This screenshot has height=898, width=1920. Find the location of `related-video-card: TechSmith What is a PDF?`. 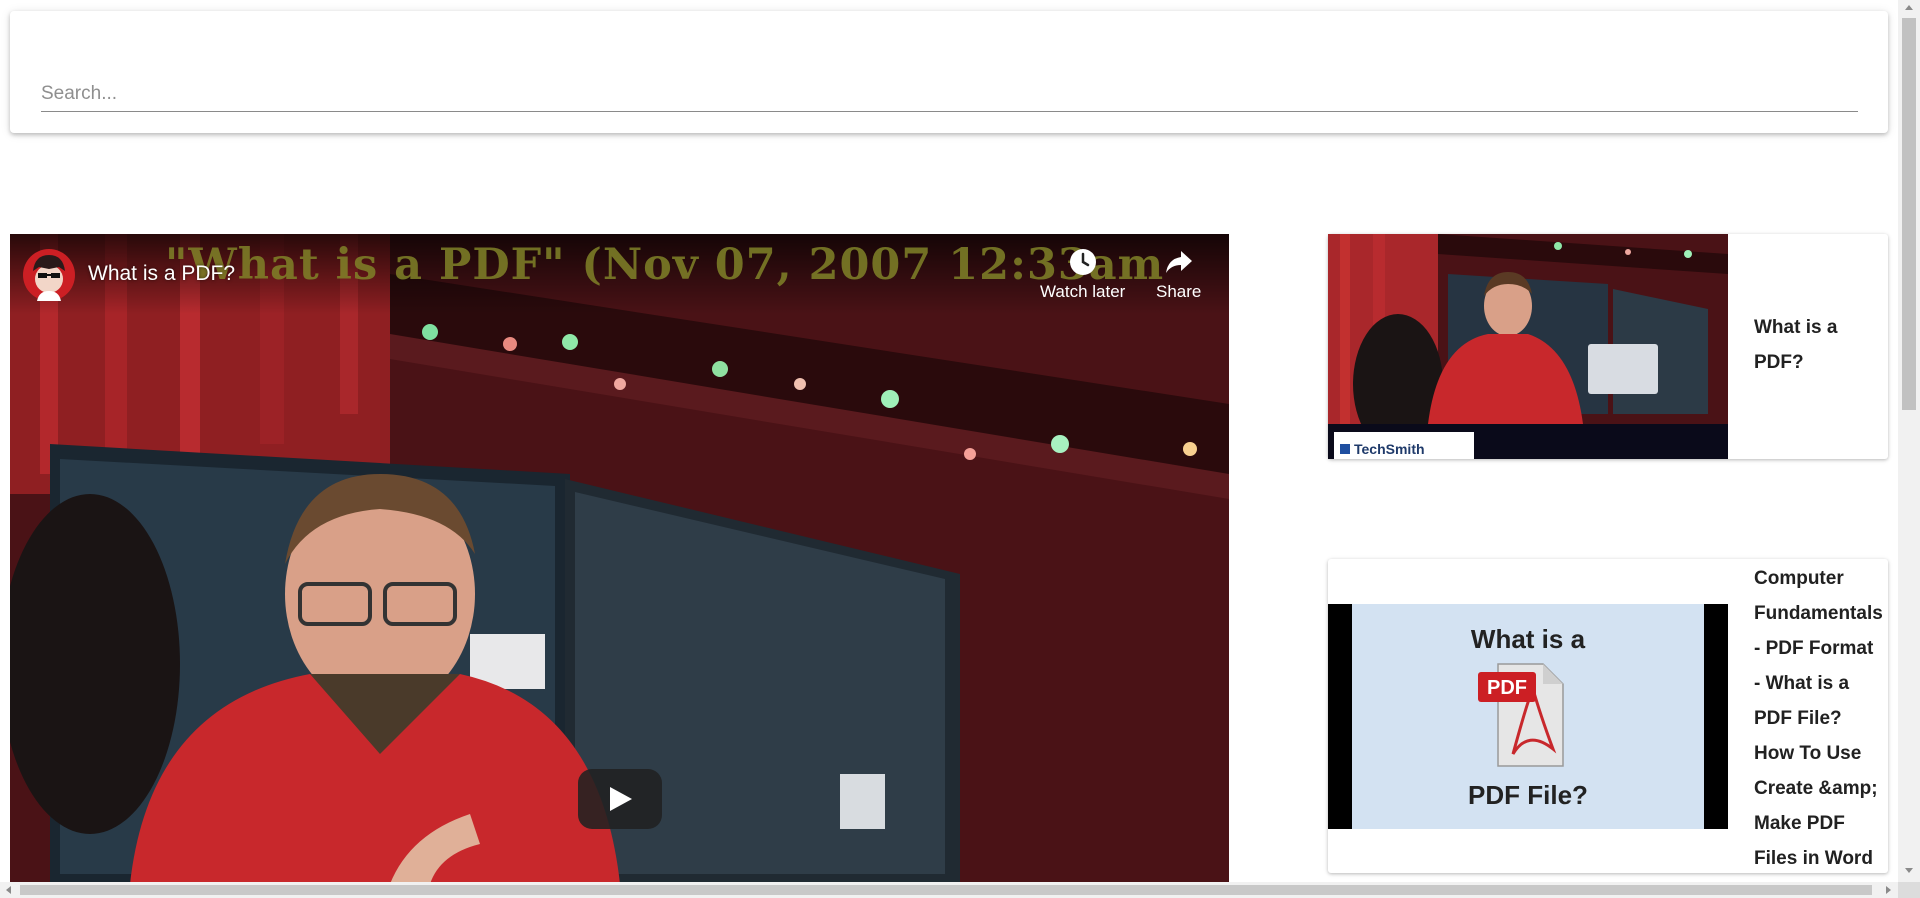

related-video-card: TechSmith What is a PDF? is located at coordinates (1608, 346).